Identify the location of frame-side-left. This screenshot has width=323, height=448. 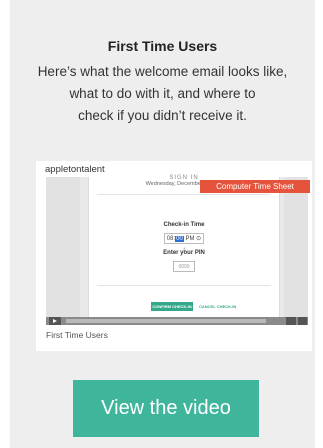
(63, 247).